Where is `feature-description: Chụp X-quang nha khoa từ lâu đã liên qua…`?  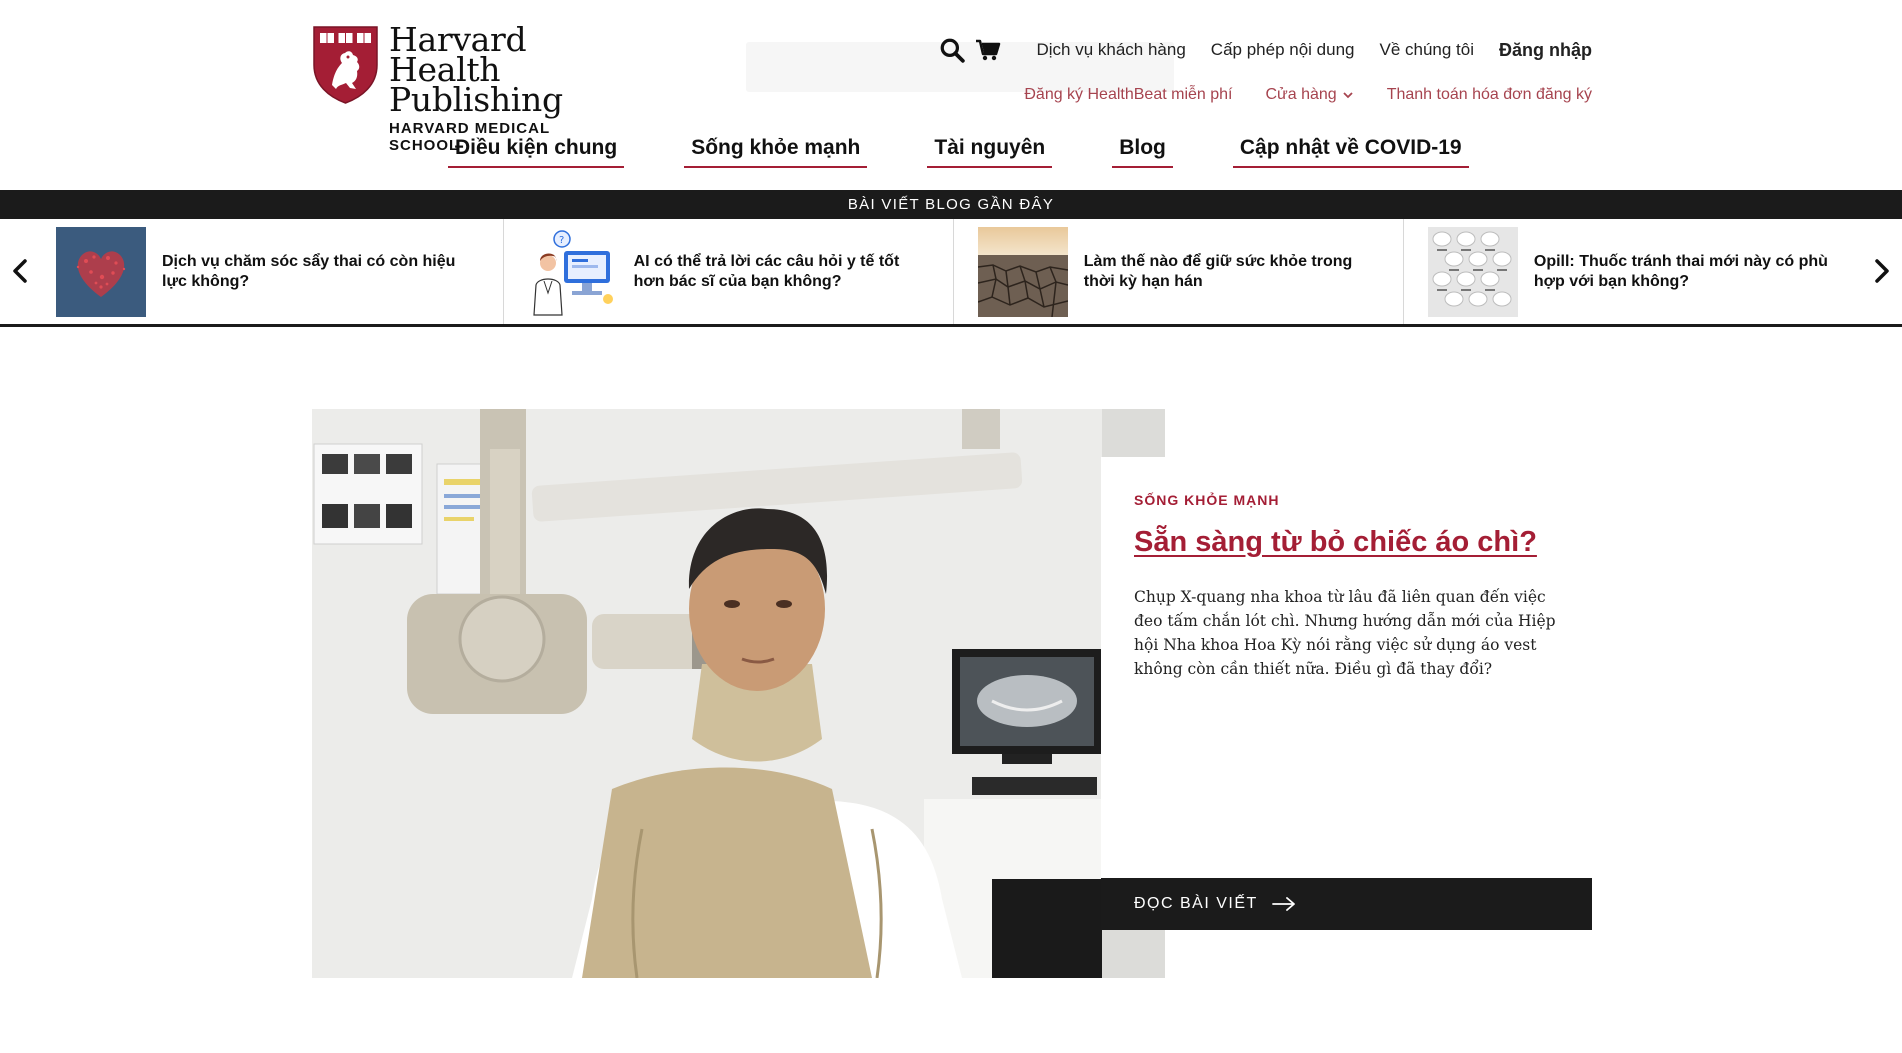 feature-description: Chụp X-quang nha khoa từ lâu đã liên qua… is located at coordinates (1345, 633).